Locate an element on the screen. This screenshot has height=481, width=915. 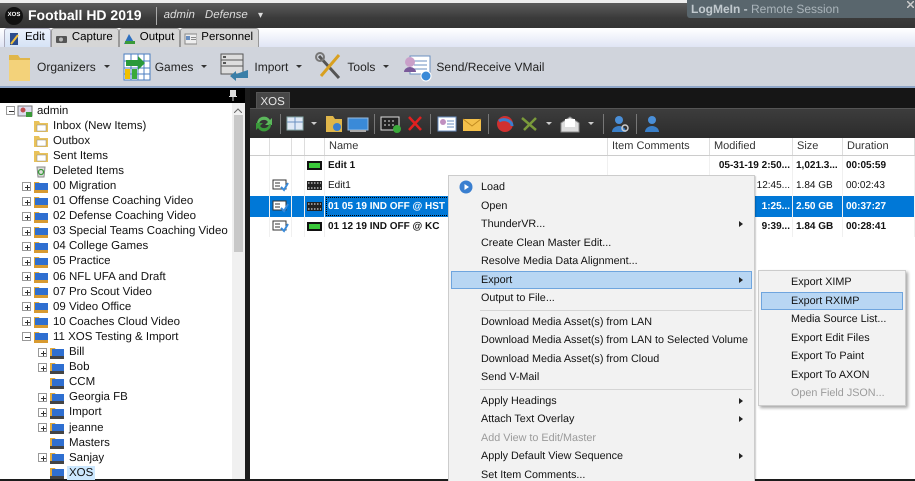
column-header: Item Comments is located at coordinates (659, 146).